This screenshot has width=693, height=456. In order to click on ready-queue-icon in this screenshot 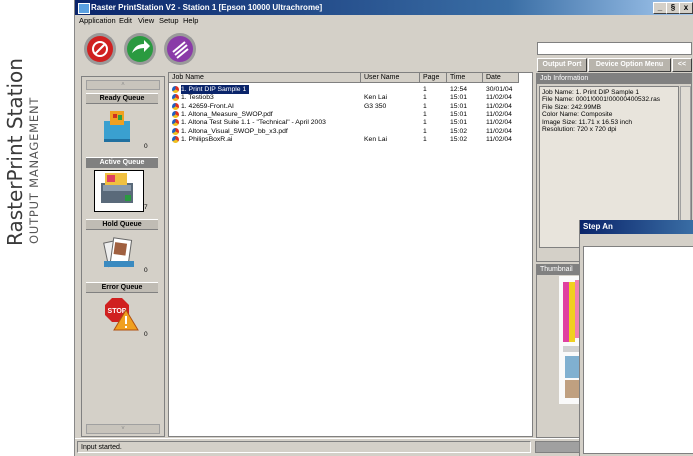, I will do `click(121, 126)`.